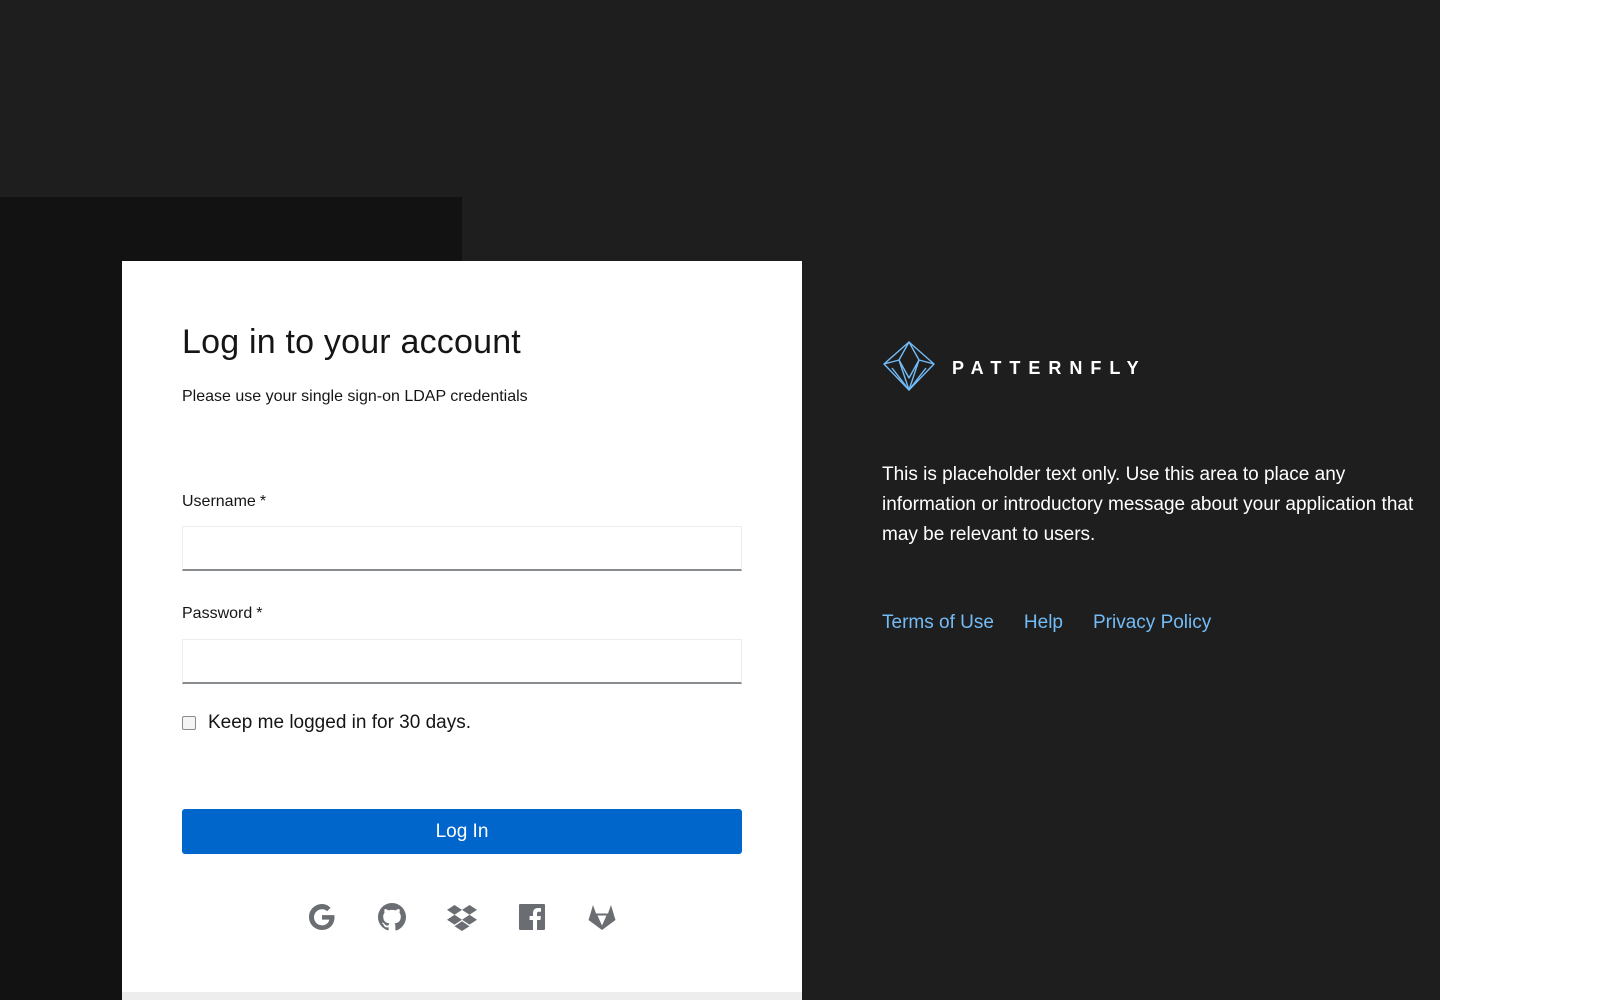 The image size is (1600, 1000). I want to click on github-login-button, so click(392, 917).